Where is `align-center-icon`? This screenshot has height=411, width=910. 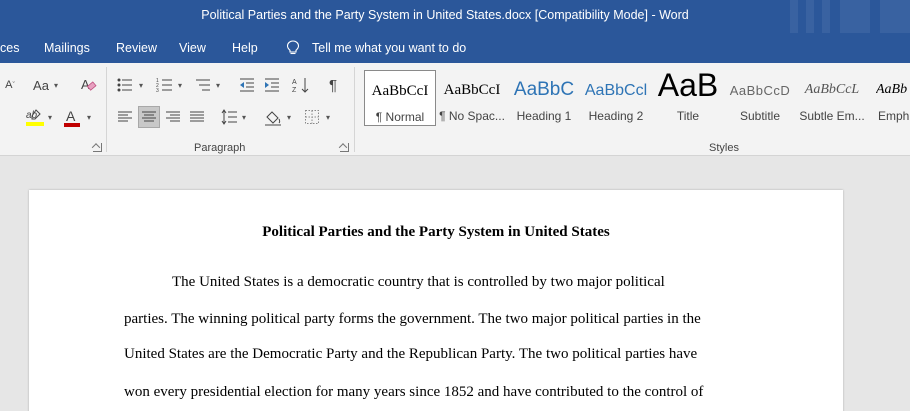 align-center-icon is located at coordinates (149, 116).